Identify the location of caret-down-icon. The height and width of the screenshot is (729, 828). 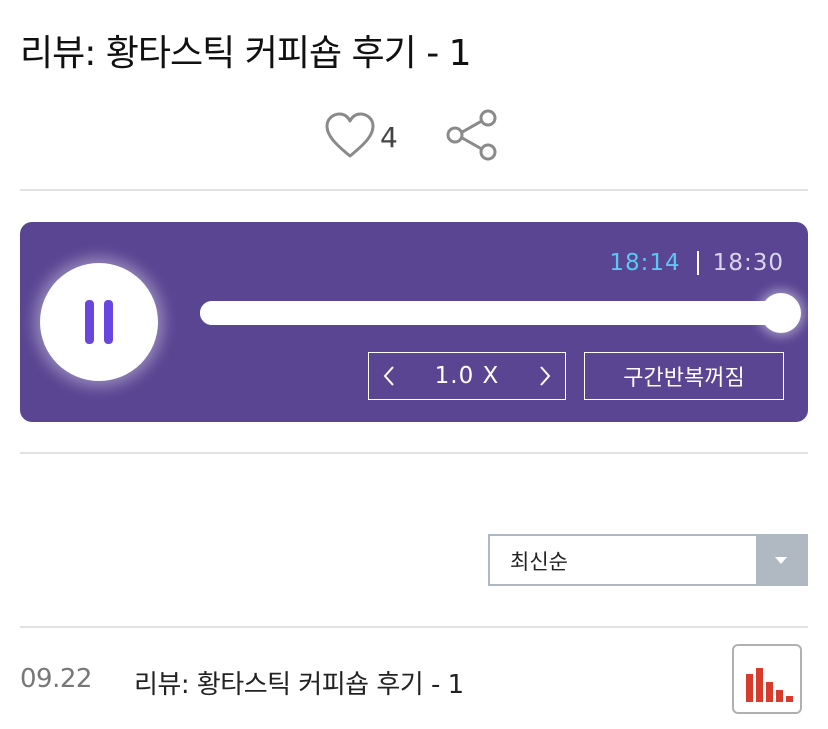
(781, 560).